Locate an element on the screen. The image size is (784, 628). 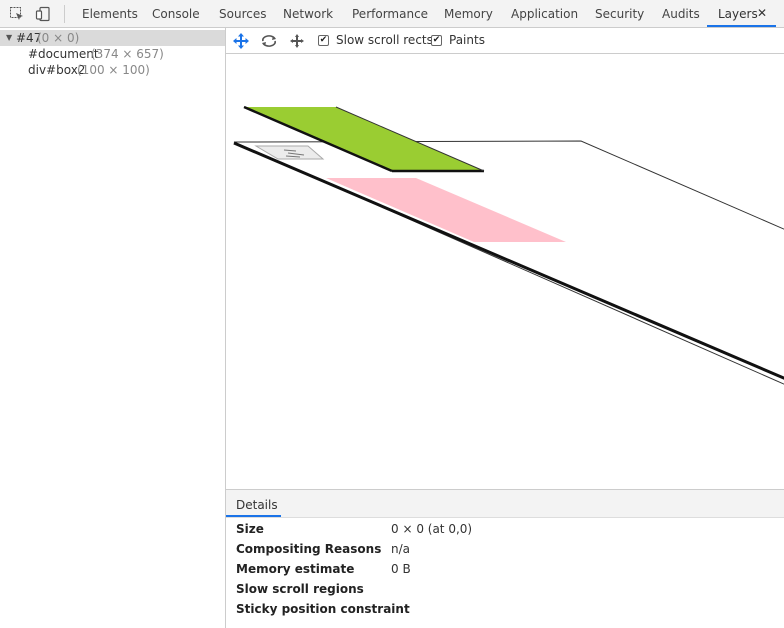
tree-row-box2: div#box2 (100 × 100) is located at coordinates (112, 70).